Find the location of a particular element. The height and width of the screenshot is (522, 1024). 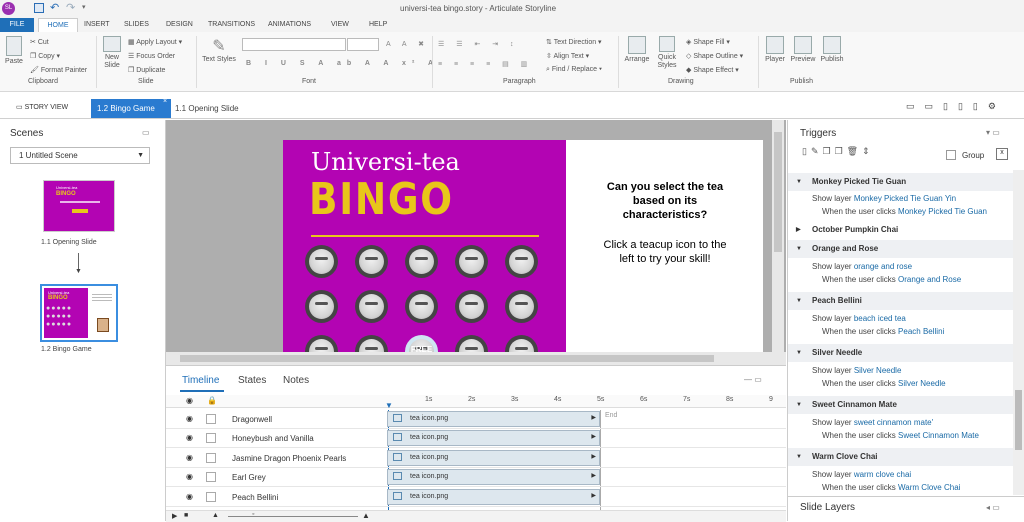

vertical-scrollbar is located at coordinates (778, 236).